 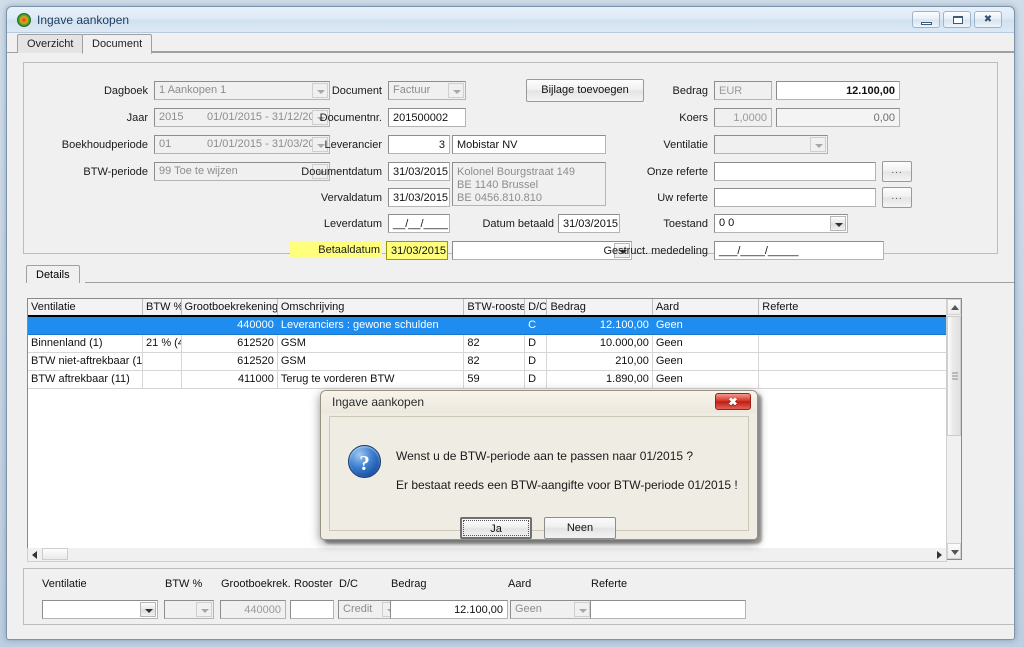 I want to click on bedrag-input: 12.100,00, so click(x=838, y=90).